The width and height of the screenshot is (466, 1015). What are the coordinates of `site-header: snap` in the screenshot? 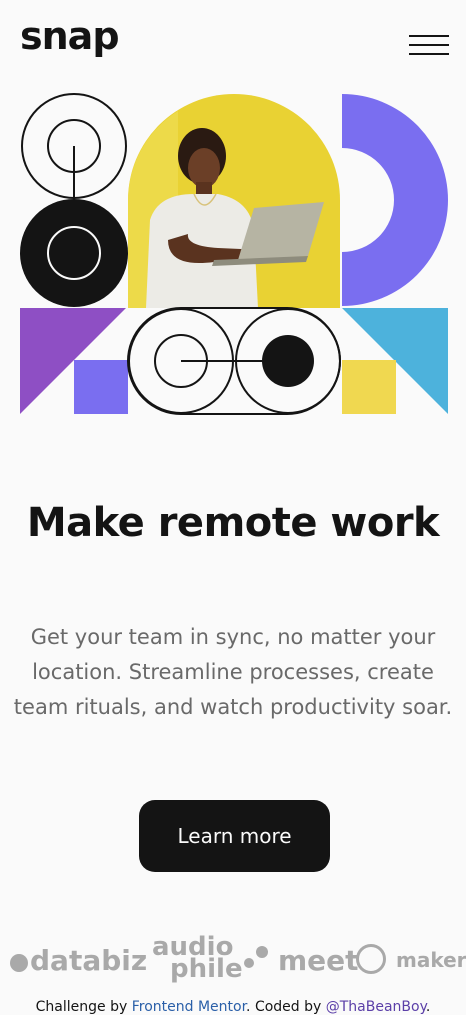 It's located at (233, 45).